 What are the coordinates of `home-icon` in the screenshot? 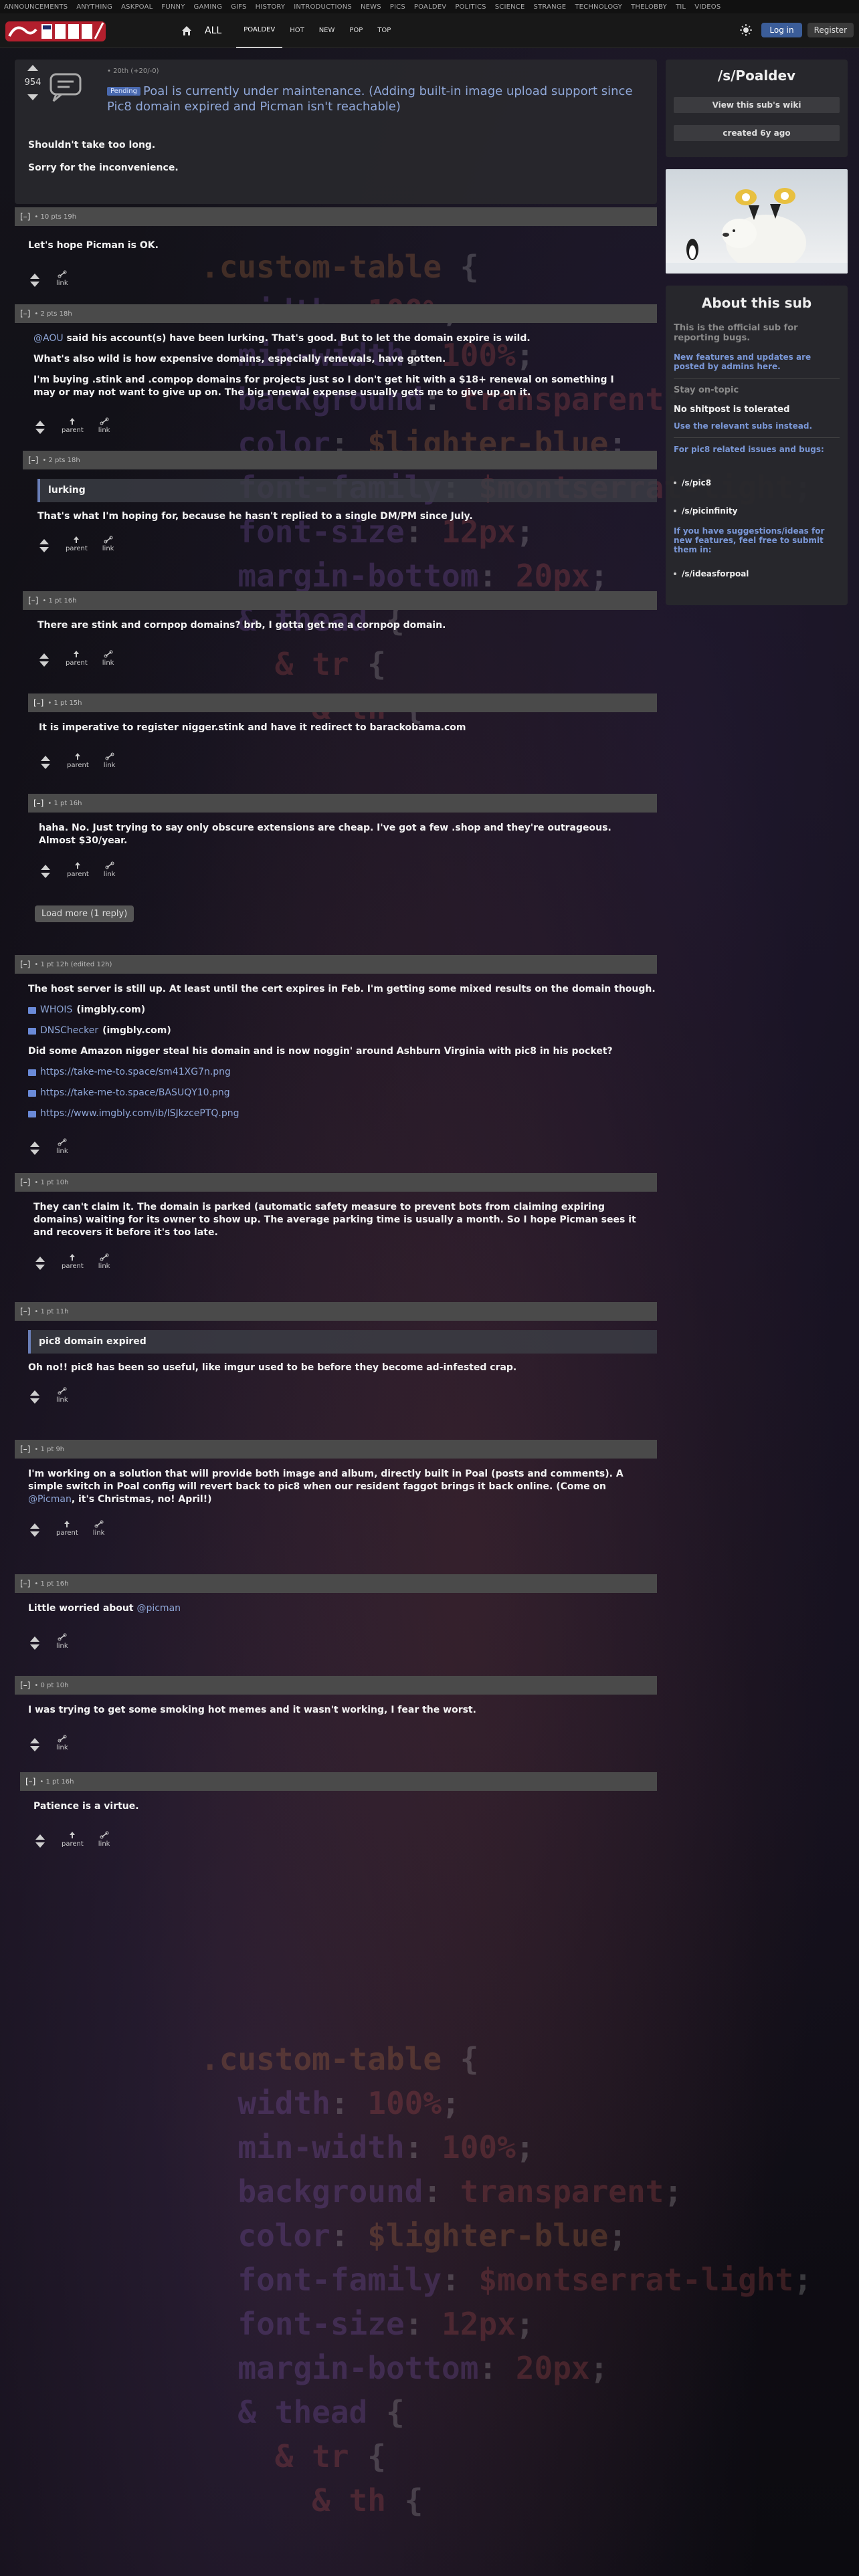 It's located at (187, 31).